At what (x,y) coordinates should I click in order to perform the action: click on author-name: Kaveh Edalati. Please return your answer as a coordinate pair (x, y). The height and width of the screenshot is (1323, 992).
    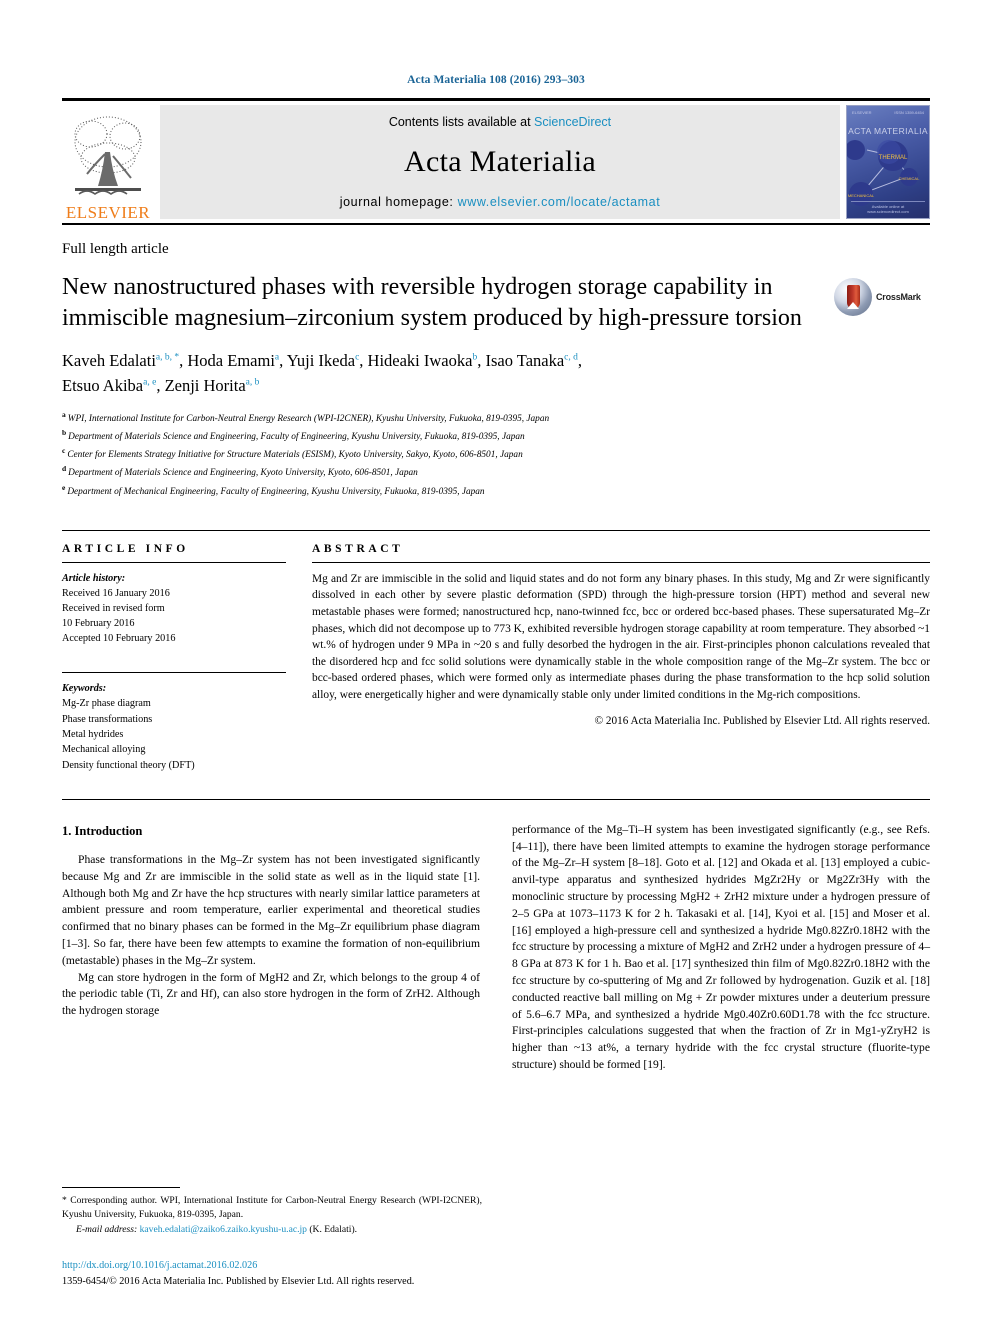
    Looking at the image, I should click on (109, 360).